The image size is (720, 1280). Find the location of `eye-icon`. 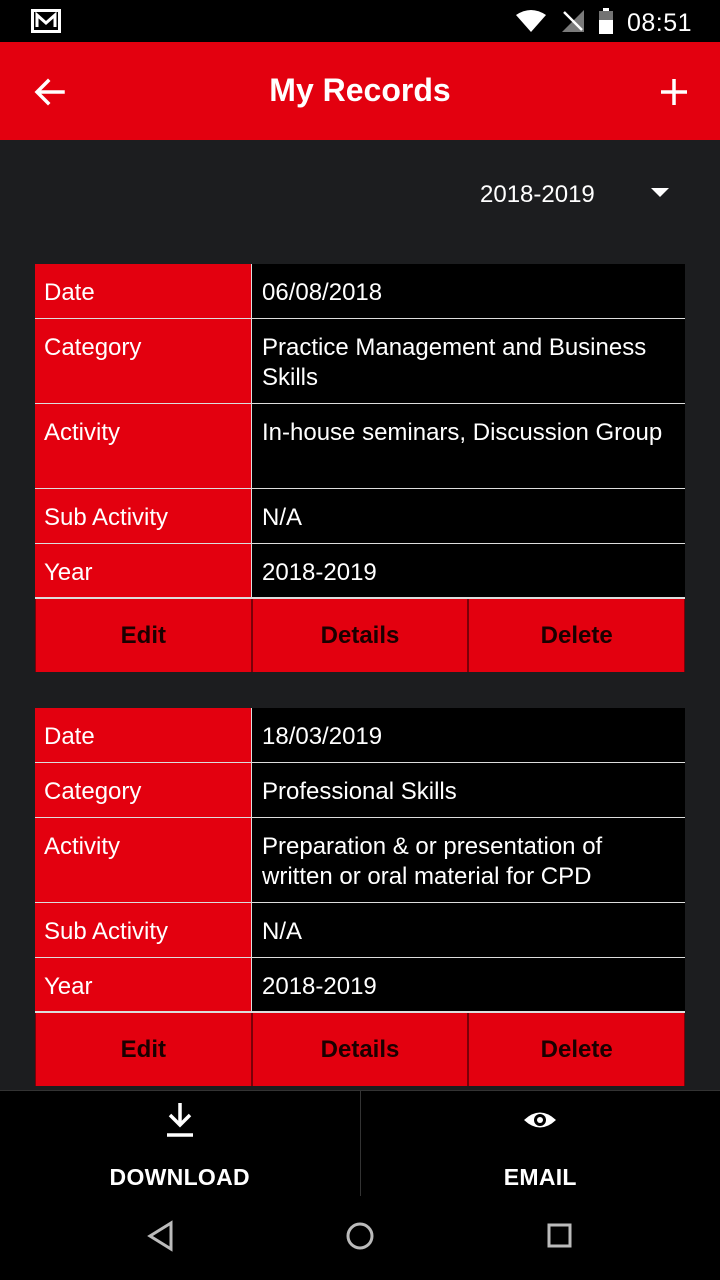

eye-icon is located at coordinates (540, 1122).